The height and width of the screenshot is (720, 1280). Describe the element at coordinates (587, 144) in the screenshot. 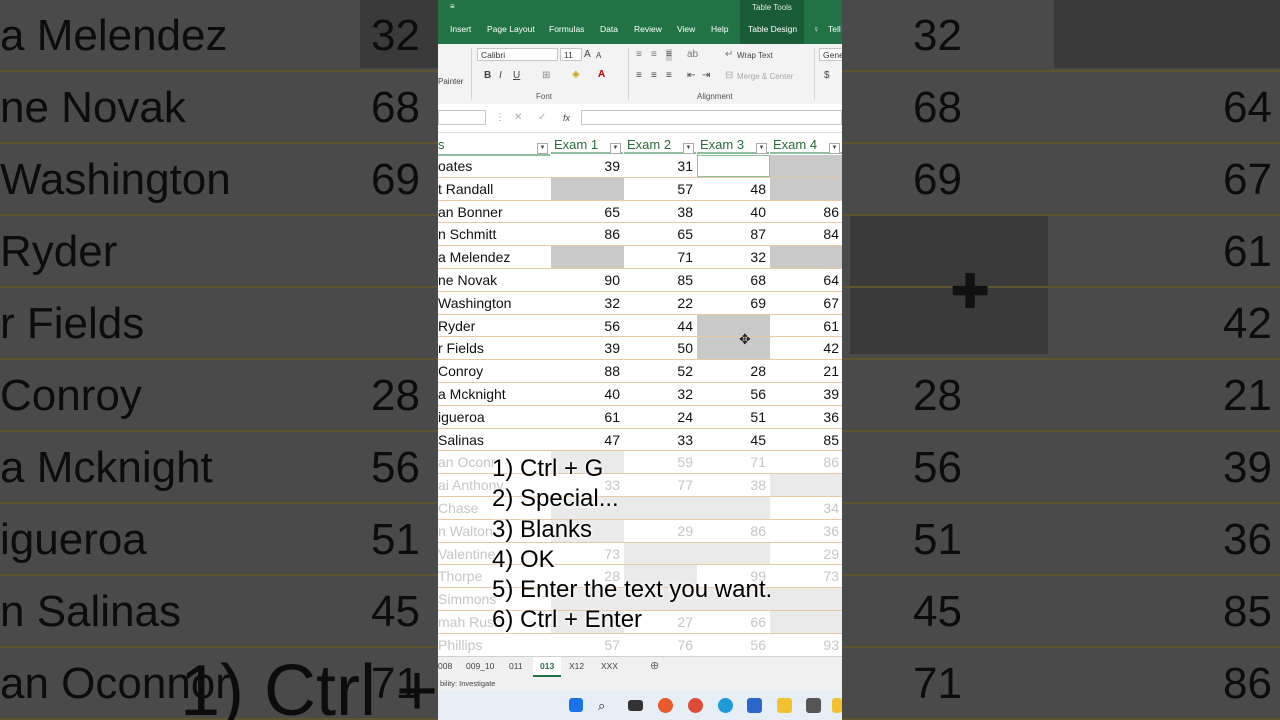

I see `column-header-exam1: Exam 1 ▼` at that location.